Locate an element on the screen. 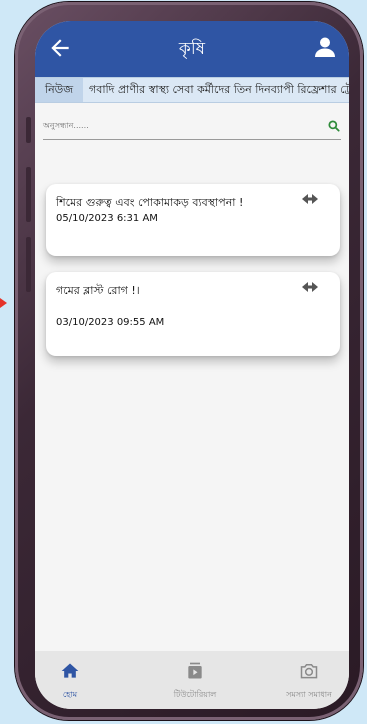  tutorial-icon is located at coordinates (195, 670).